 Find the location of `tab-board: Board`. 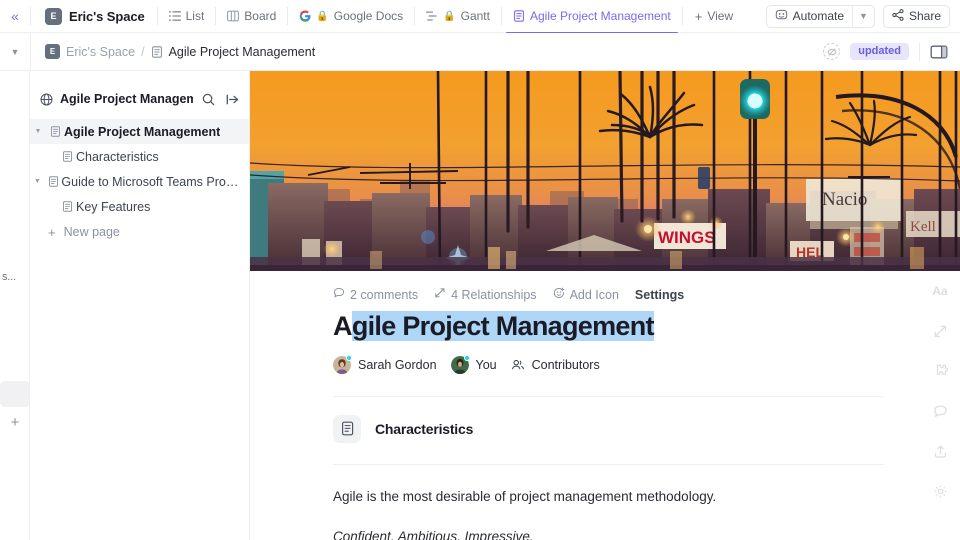

tab-board: Board is located at coordinates (251, 16).